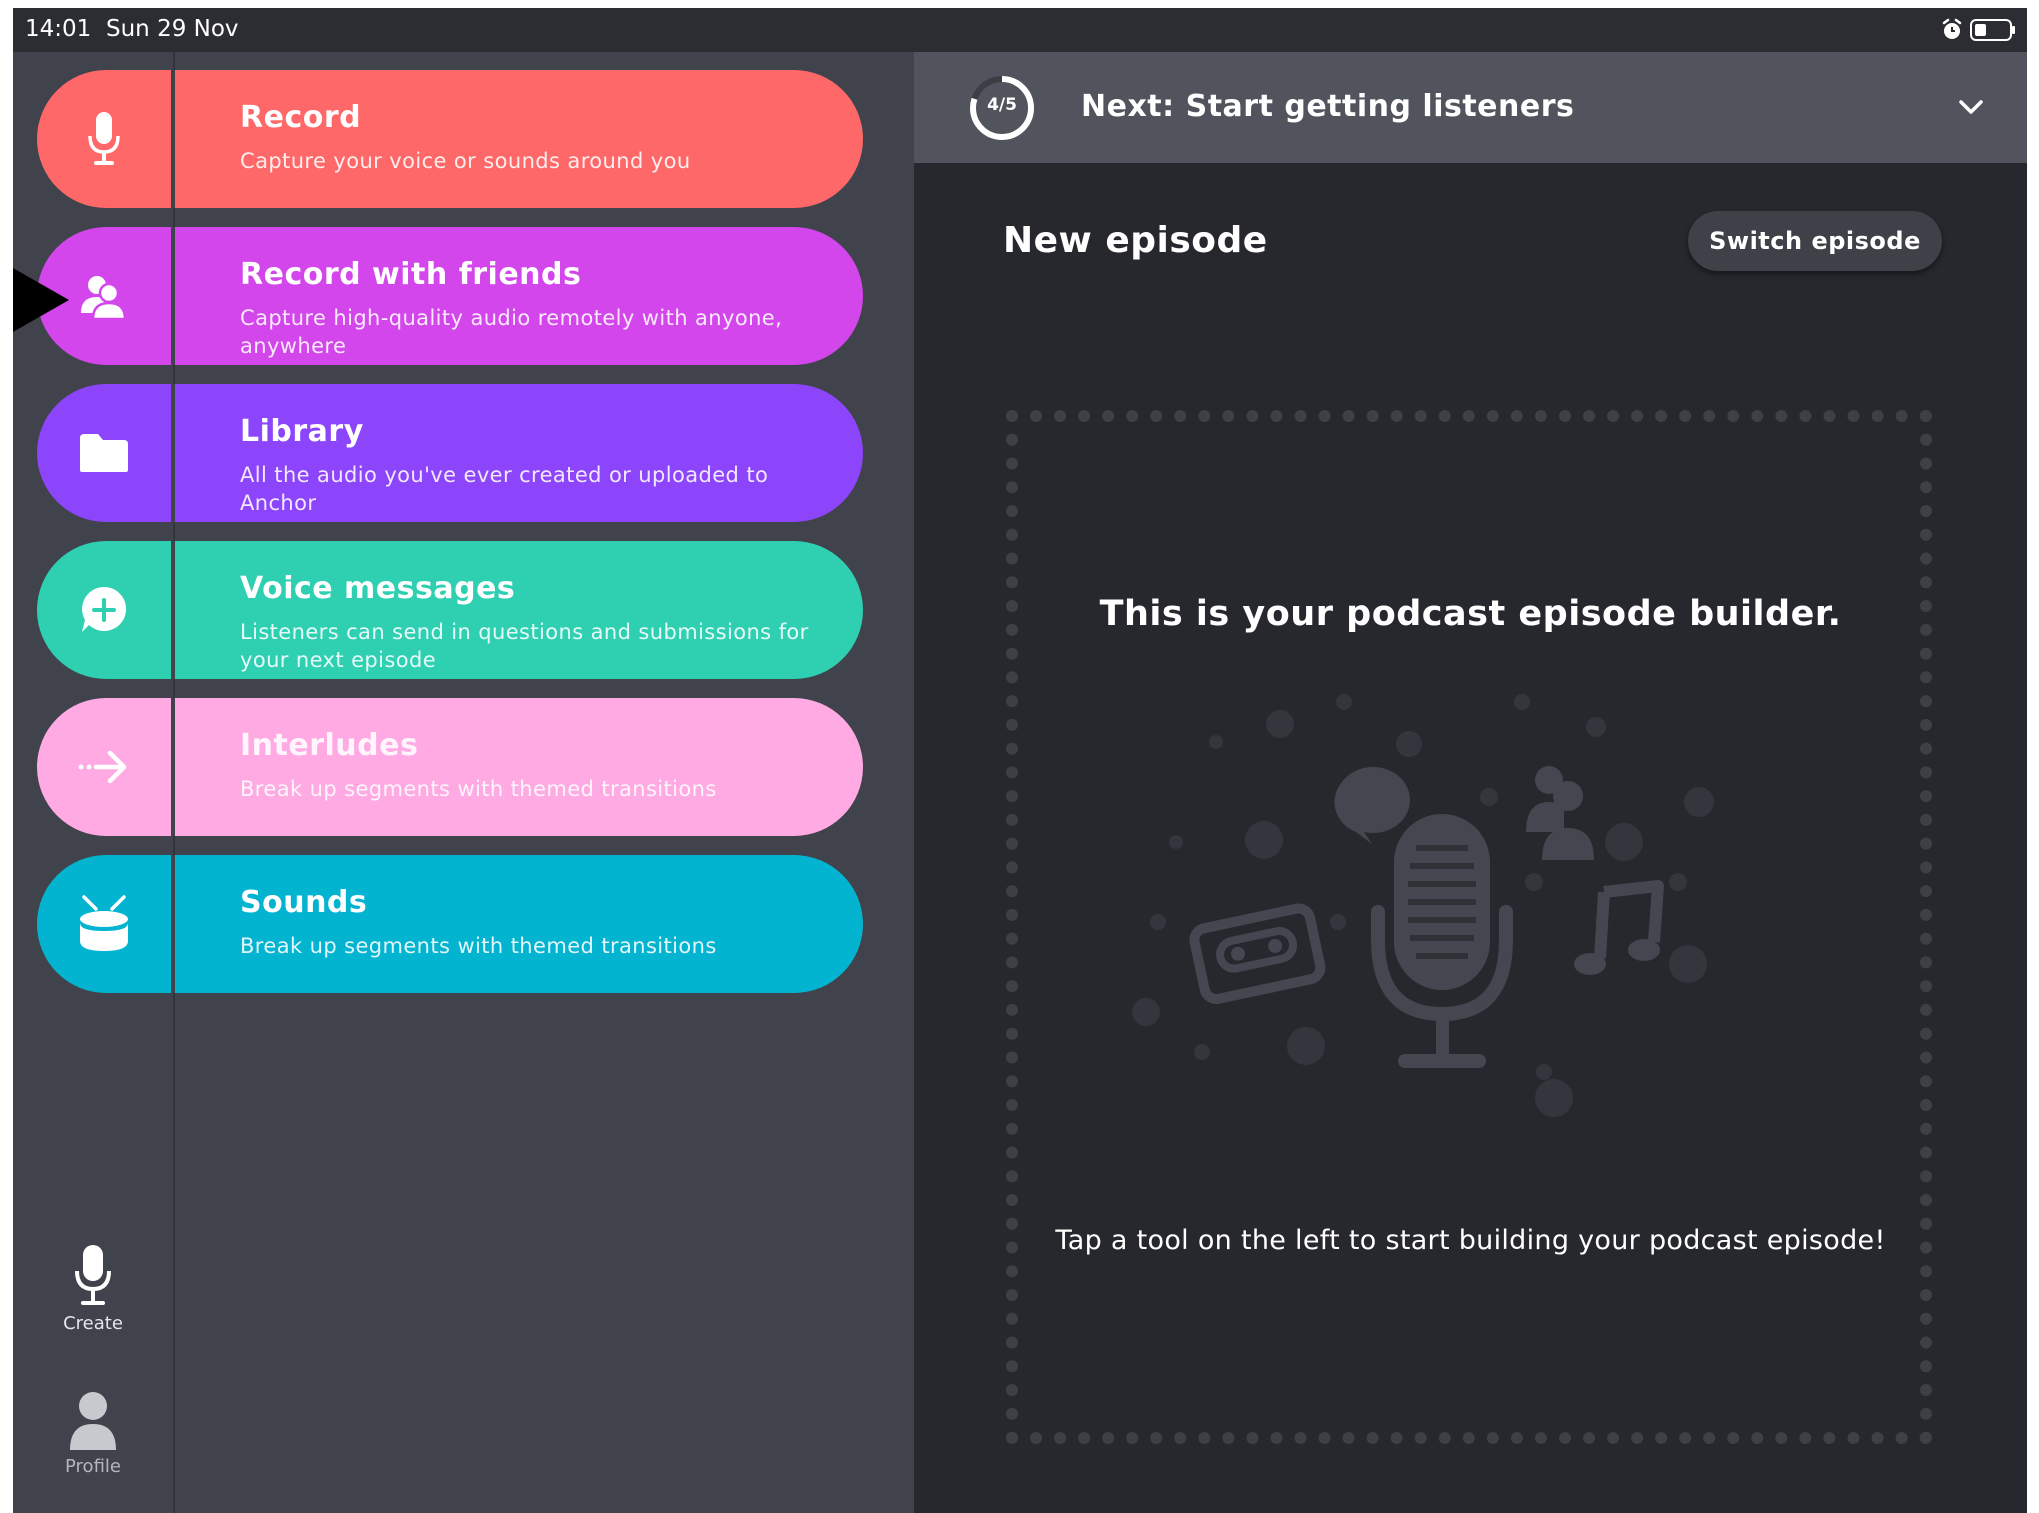 This screenshot has width=2039, height=1513. I want to click on next-step-bar: 4/5 Next: Start getting listeners, so click(1470, 107).